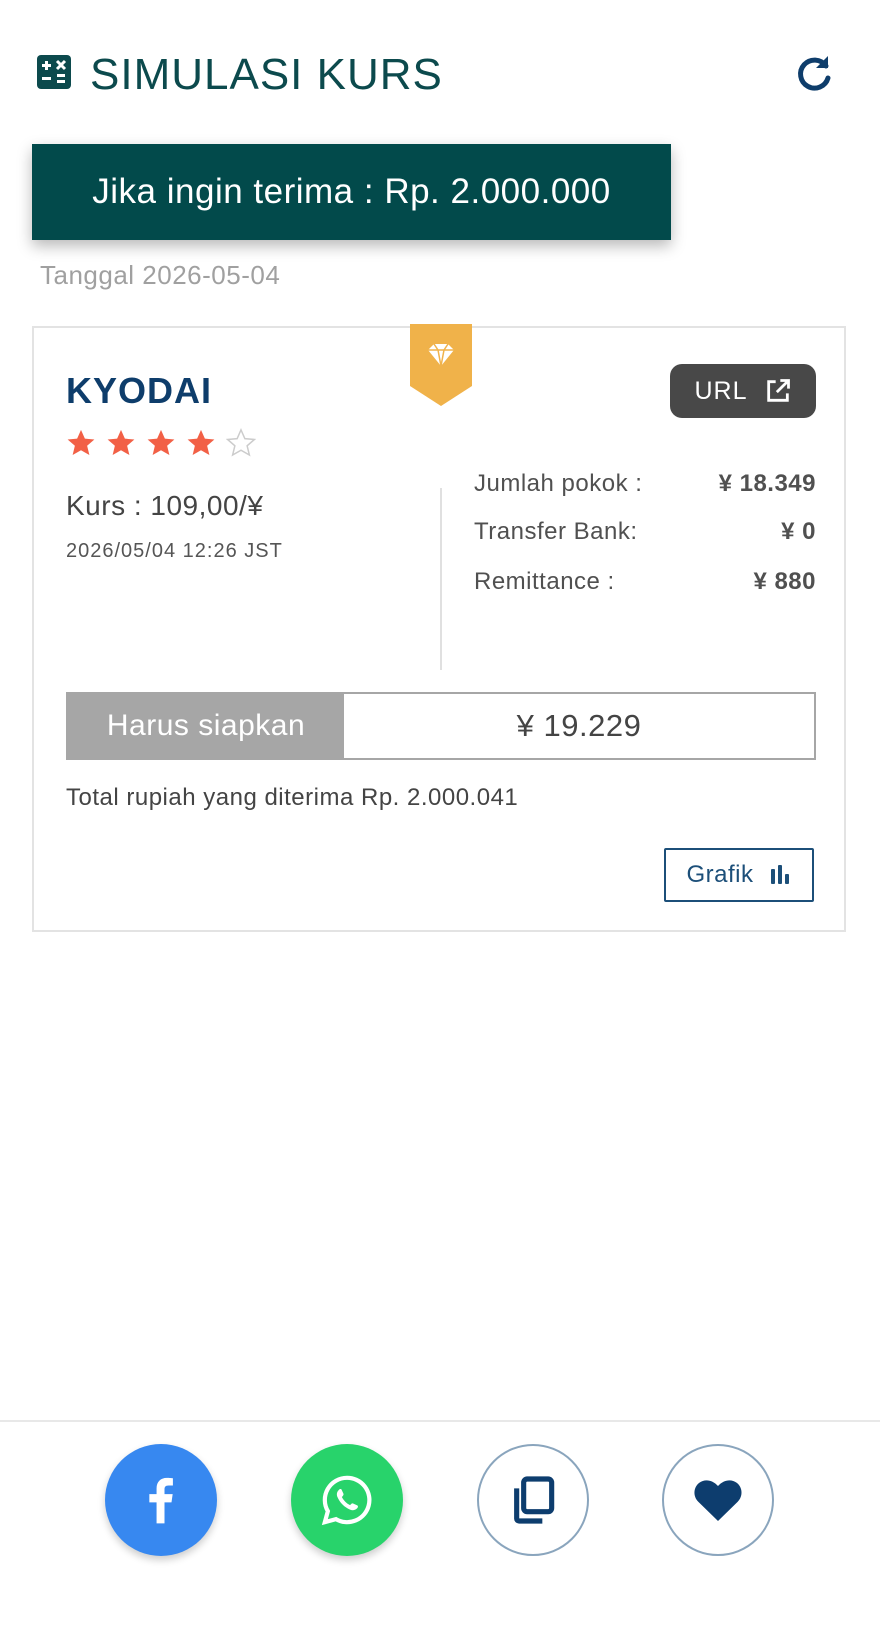 The image size is (880, 1647). I want to click on app-header: SIMULASI KURS, so click(436, 74).